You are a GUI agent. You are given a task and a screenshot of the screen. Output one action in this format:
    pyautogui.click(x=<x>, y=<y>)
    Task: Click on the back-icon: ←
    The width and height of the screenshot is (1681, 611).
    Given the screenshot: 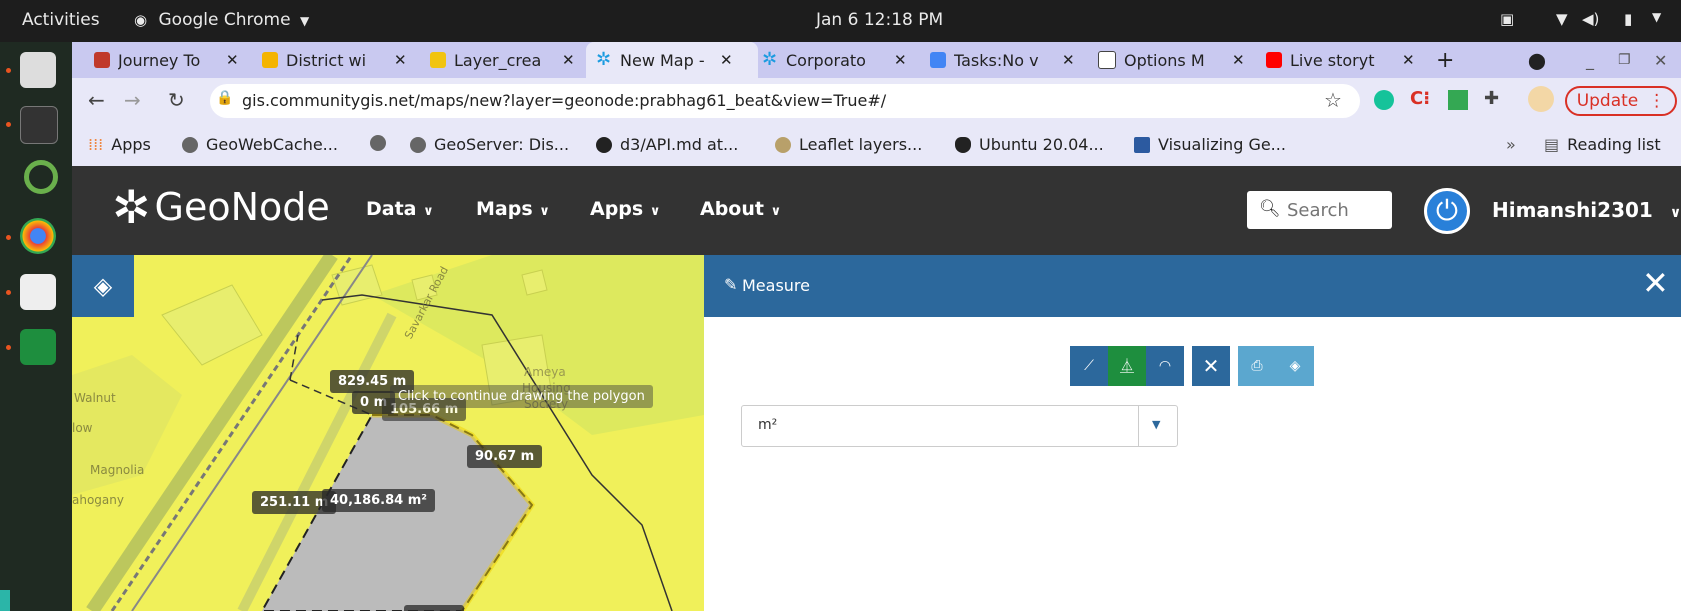 What is the action you would take?
    pyautogui.click(x=96, y=100)
    